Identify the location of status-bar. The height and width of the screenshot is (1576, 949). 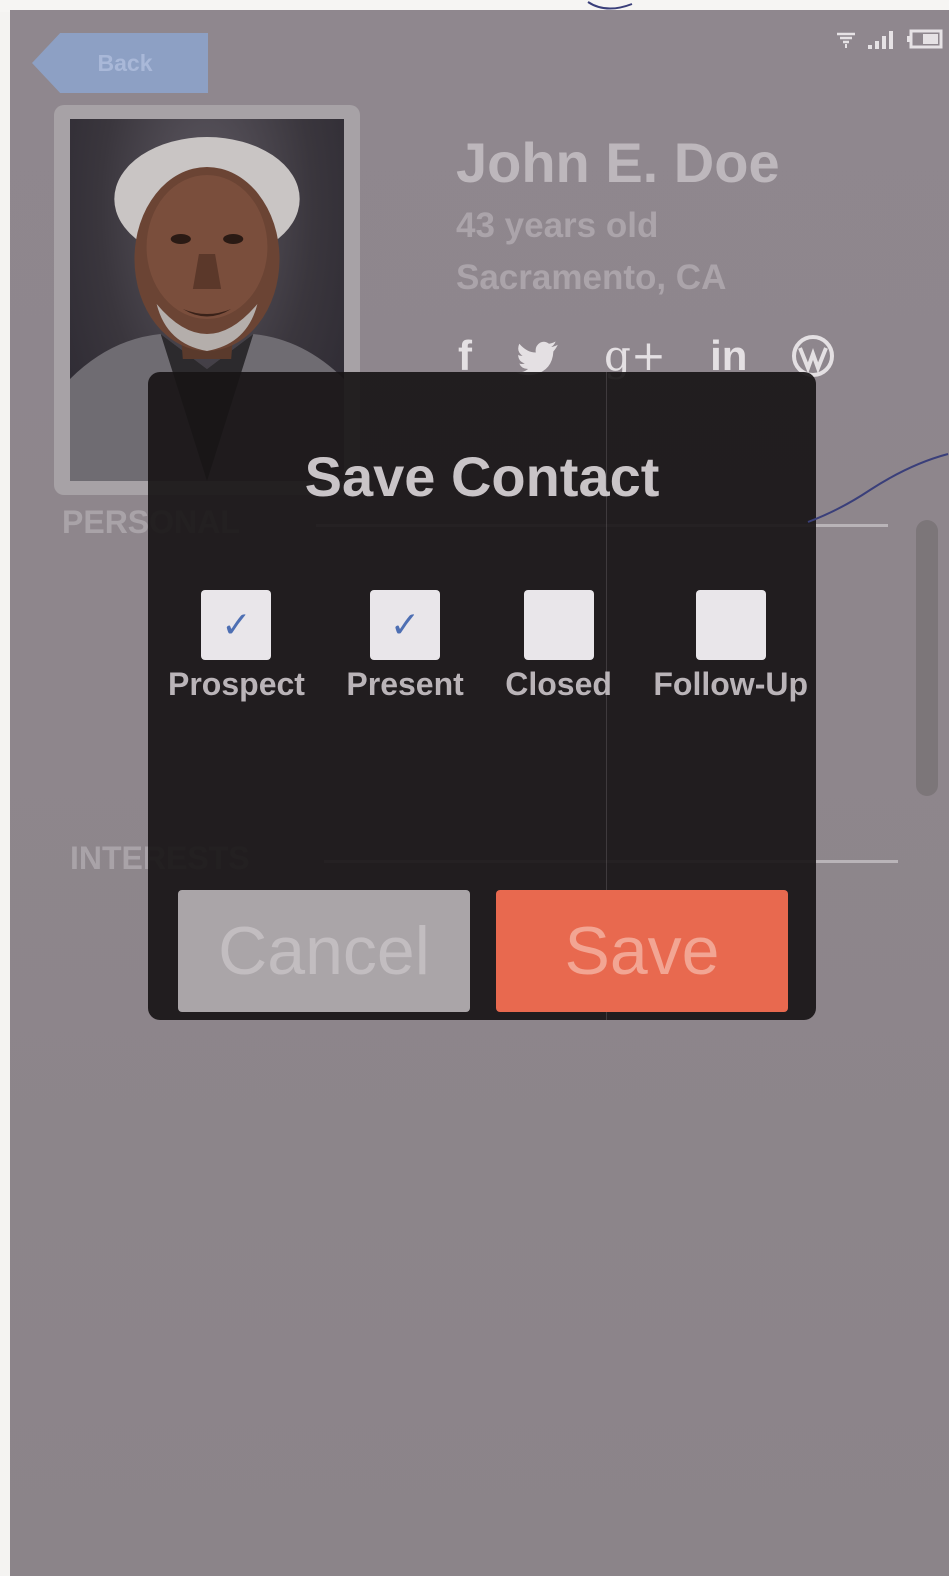
(889, 39).